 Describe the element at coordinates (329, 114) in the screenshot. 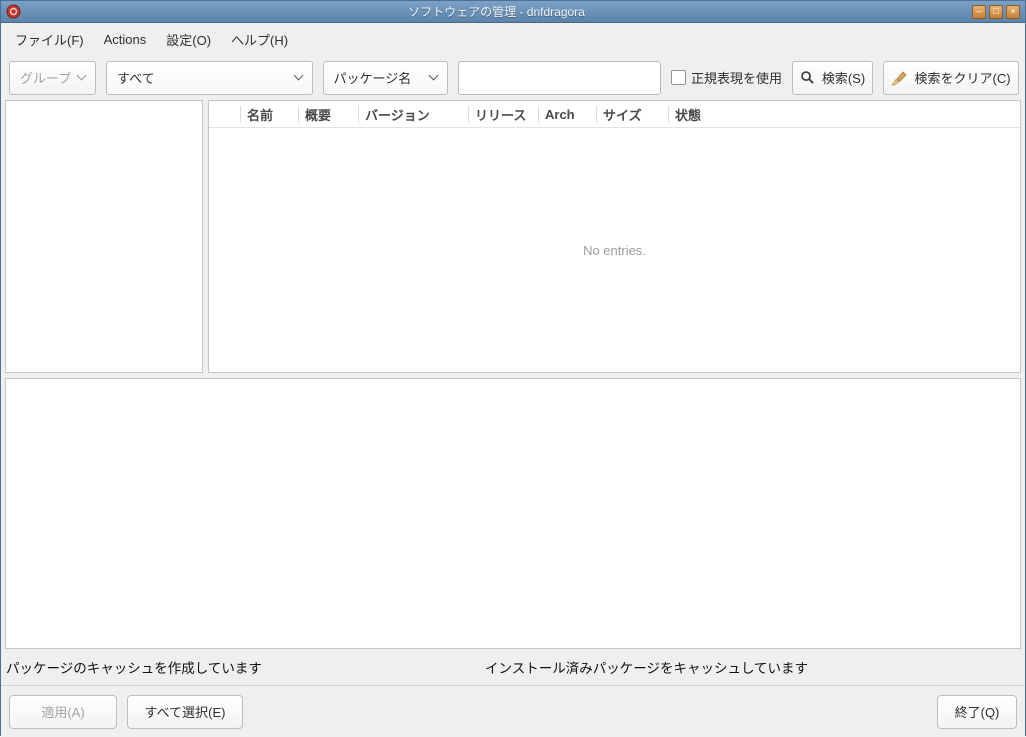

I see `column-header-2: 概要` at that location.